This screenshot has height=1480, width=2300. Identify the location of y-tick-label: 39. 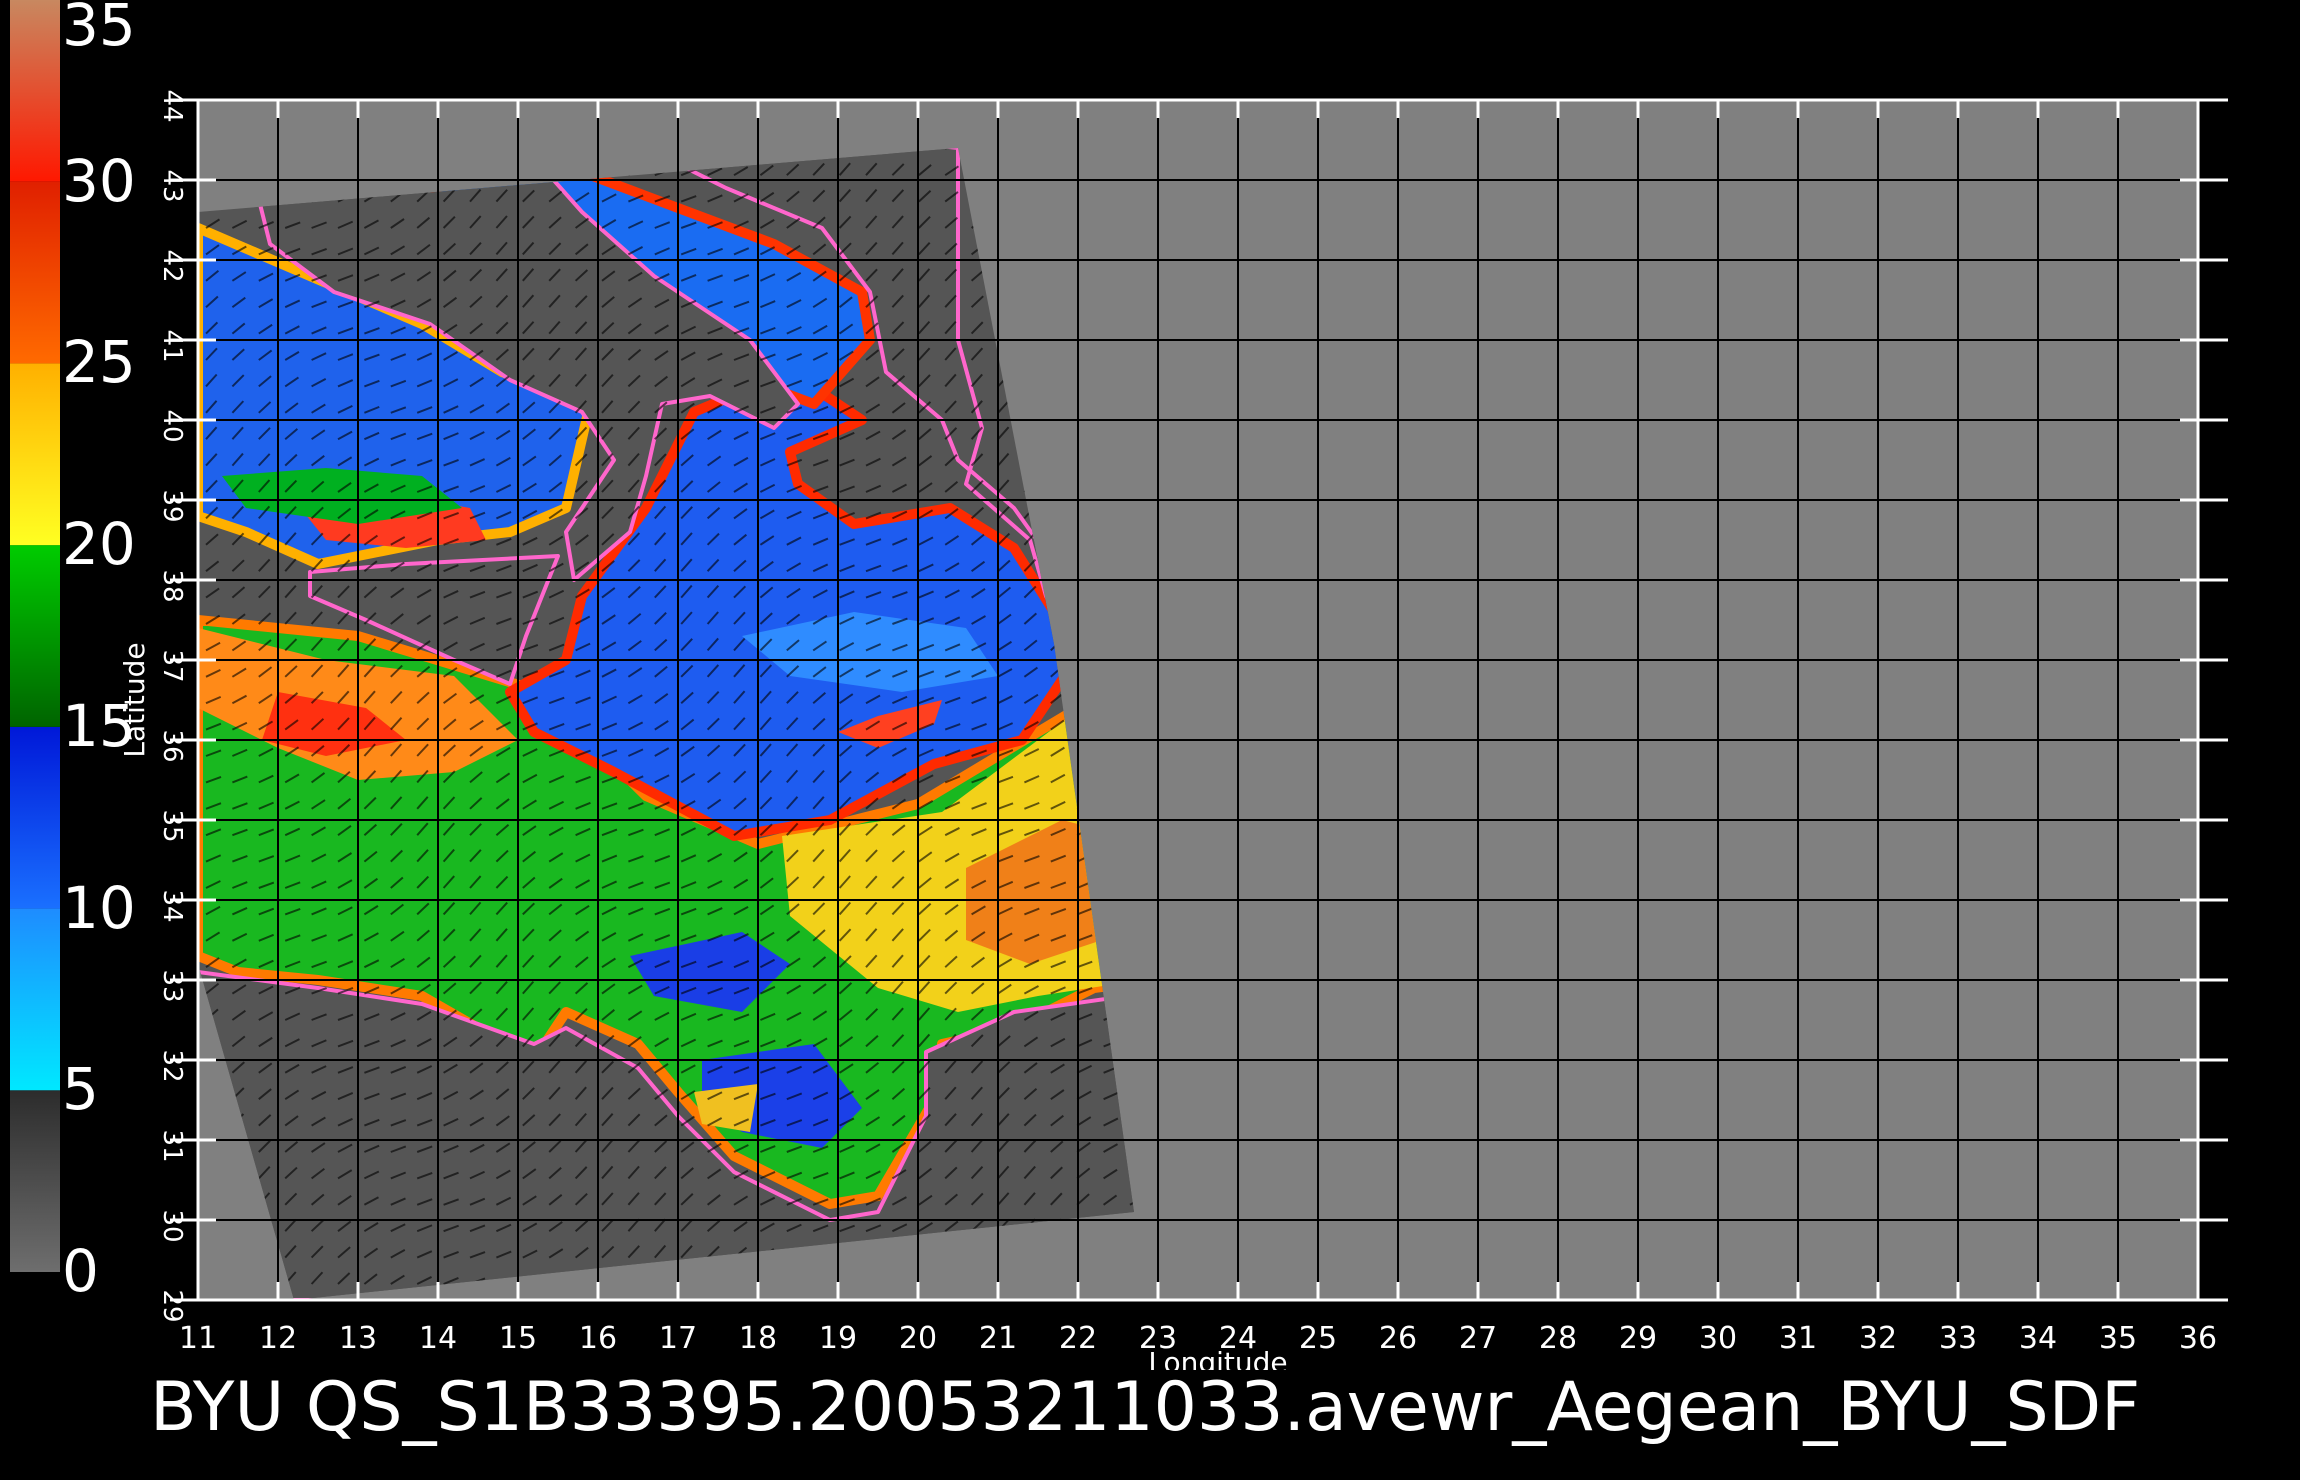
(172, 505).